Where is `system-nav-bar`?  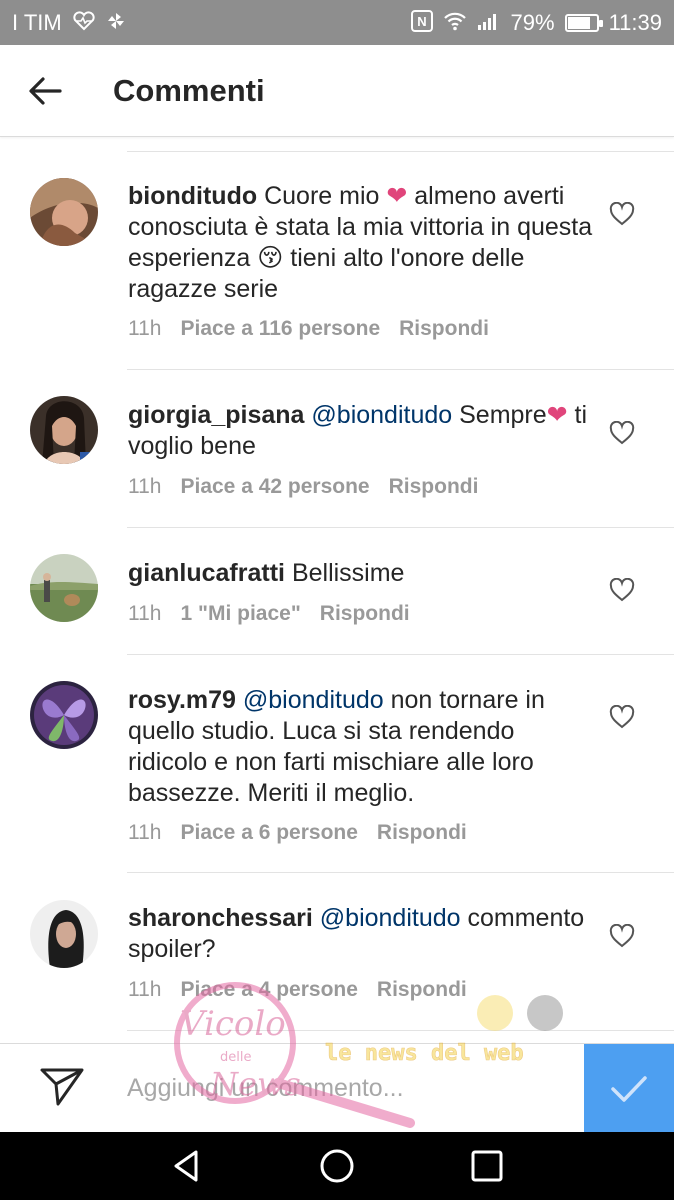
system-nav-bar is located at coordinates (337, 1166).